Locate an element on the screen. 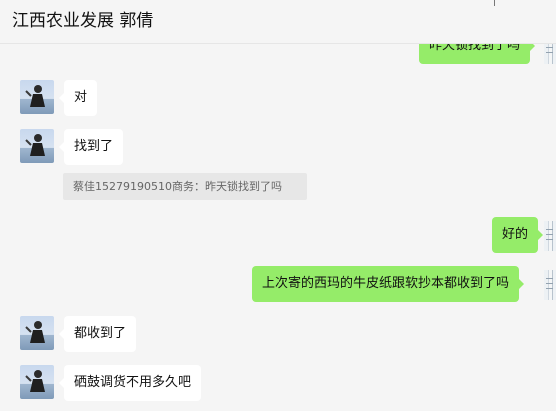 This screenshot has width=556, height=411. quoted-text: 蔡佳15279190510商务：昨天锁找到了吗 is located at coordinates (177, 186).